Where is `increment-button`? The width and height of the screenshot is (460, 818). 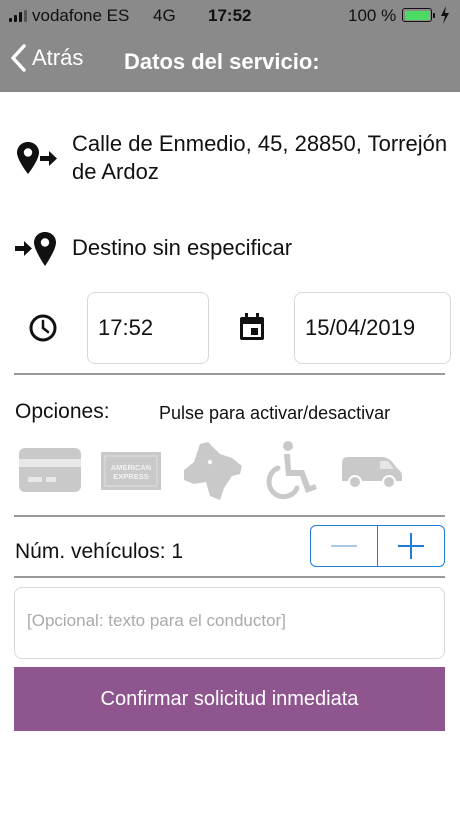
increment-button is located at coordinates (411, 546).